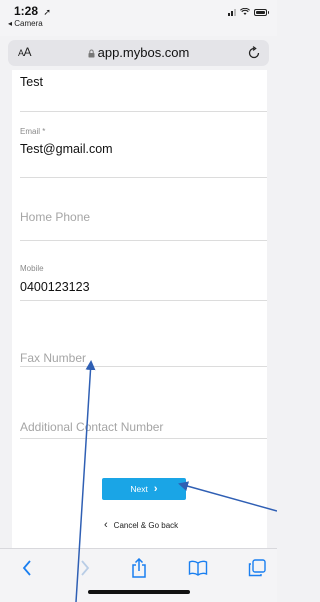 This screenshot has height=602, width=320. Describe the element at coordinates (53, 358) in the screenshot. I see `fax-placeholder: Fax Number` at that location.